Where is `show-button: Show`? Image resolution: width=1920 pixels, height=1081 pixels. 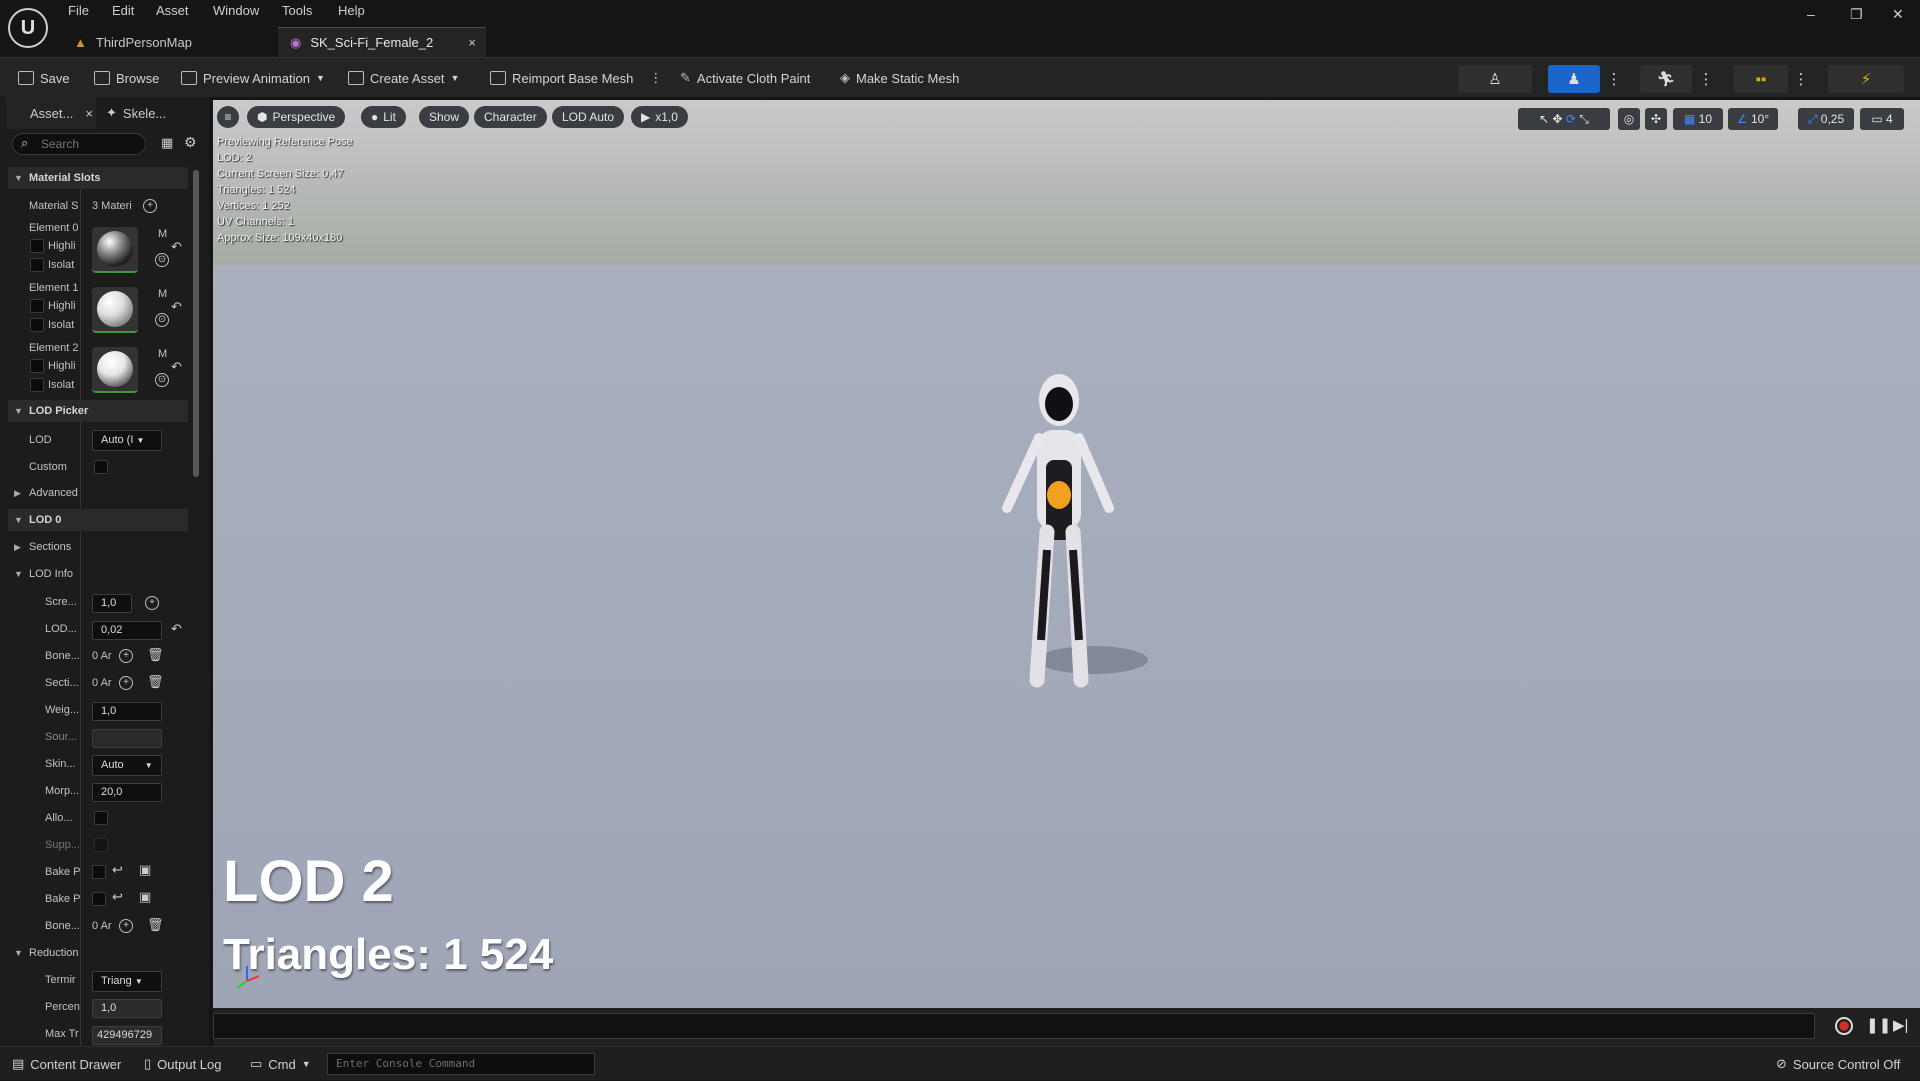
show-button: Show is located at coordinates (444, 117).